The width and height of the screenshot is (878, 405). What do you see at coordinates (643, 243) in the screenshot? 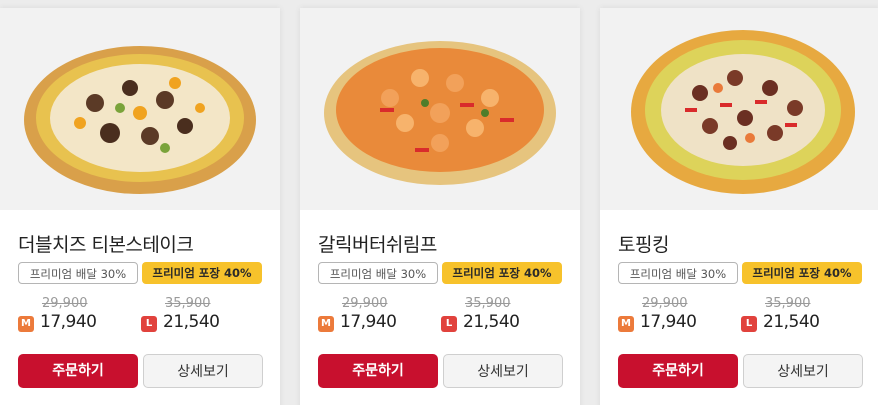
I see `product-name: 토핑킹` at bounding box center [643, 243].